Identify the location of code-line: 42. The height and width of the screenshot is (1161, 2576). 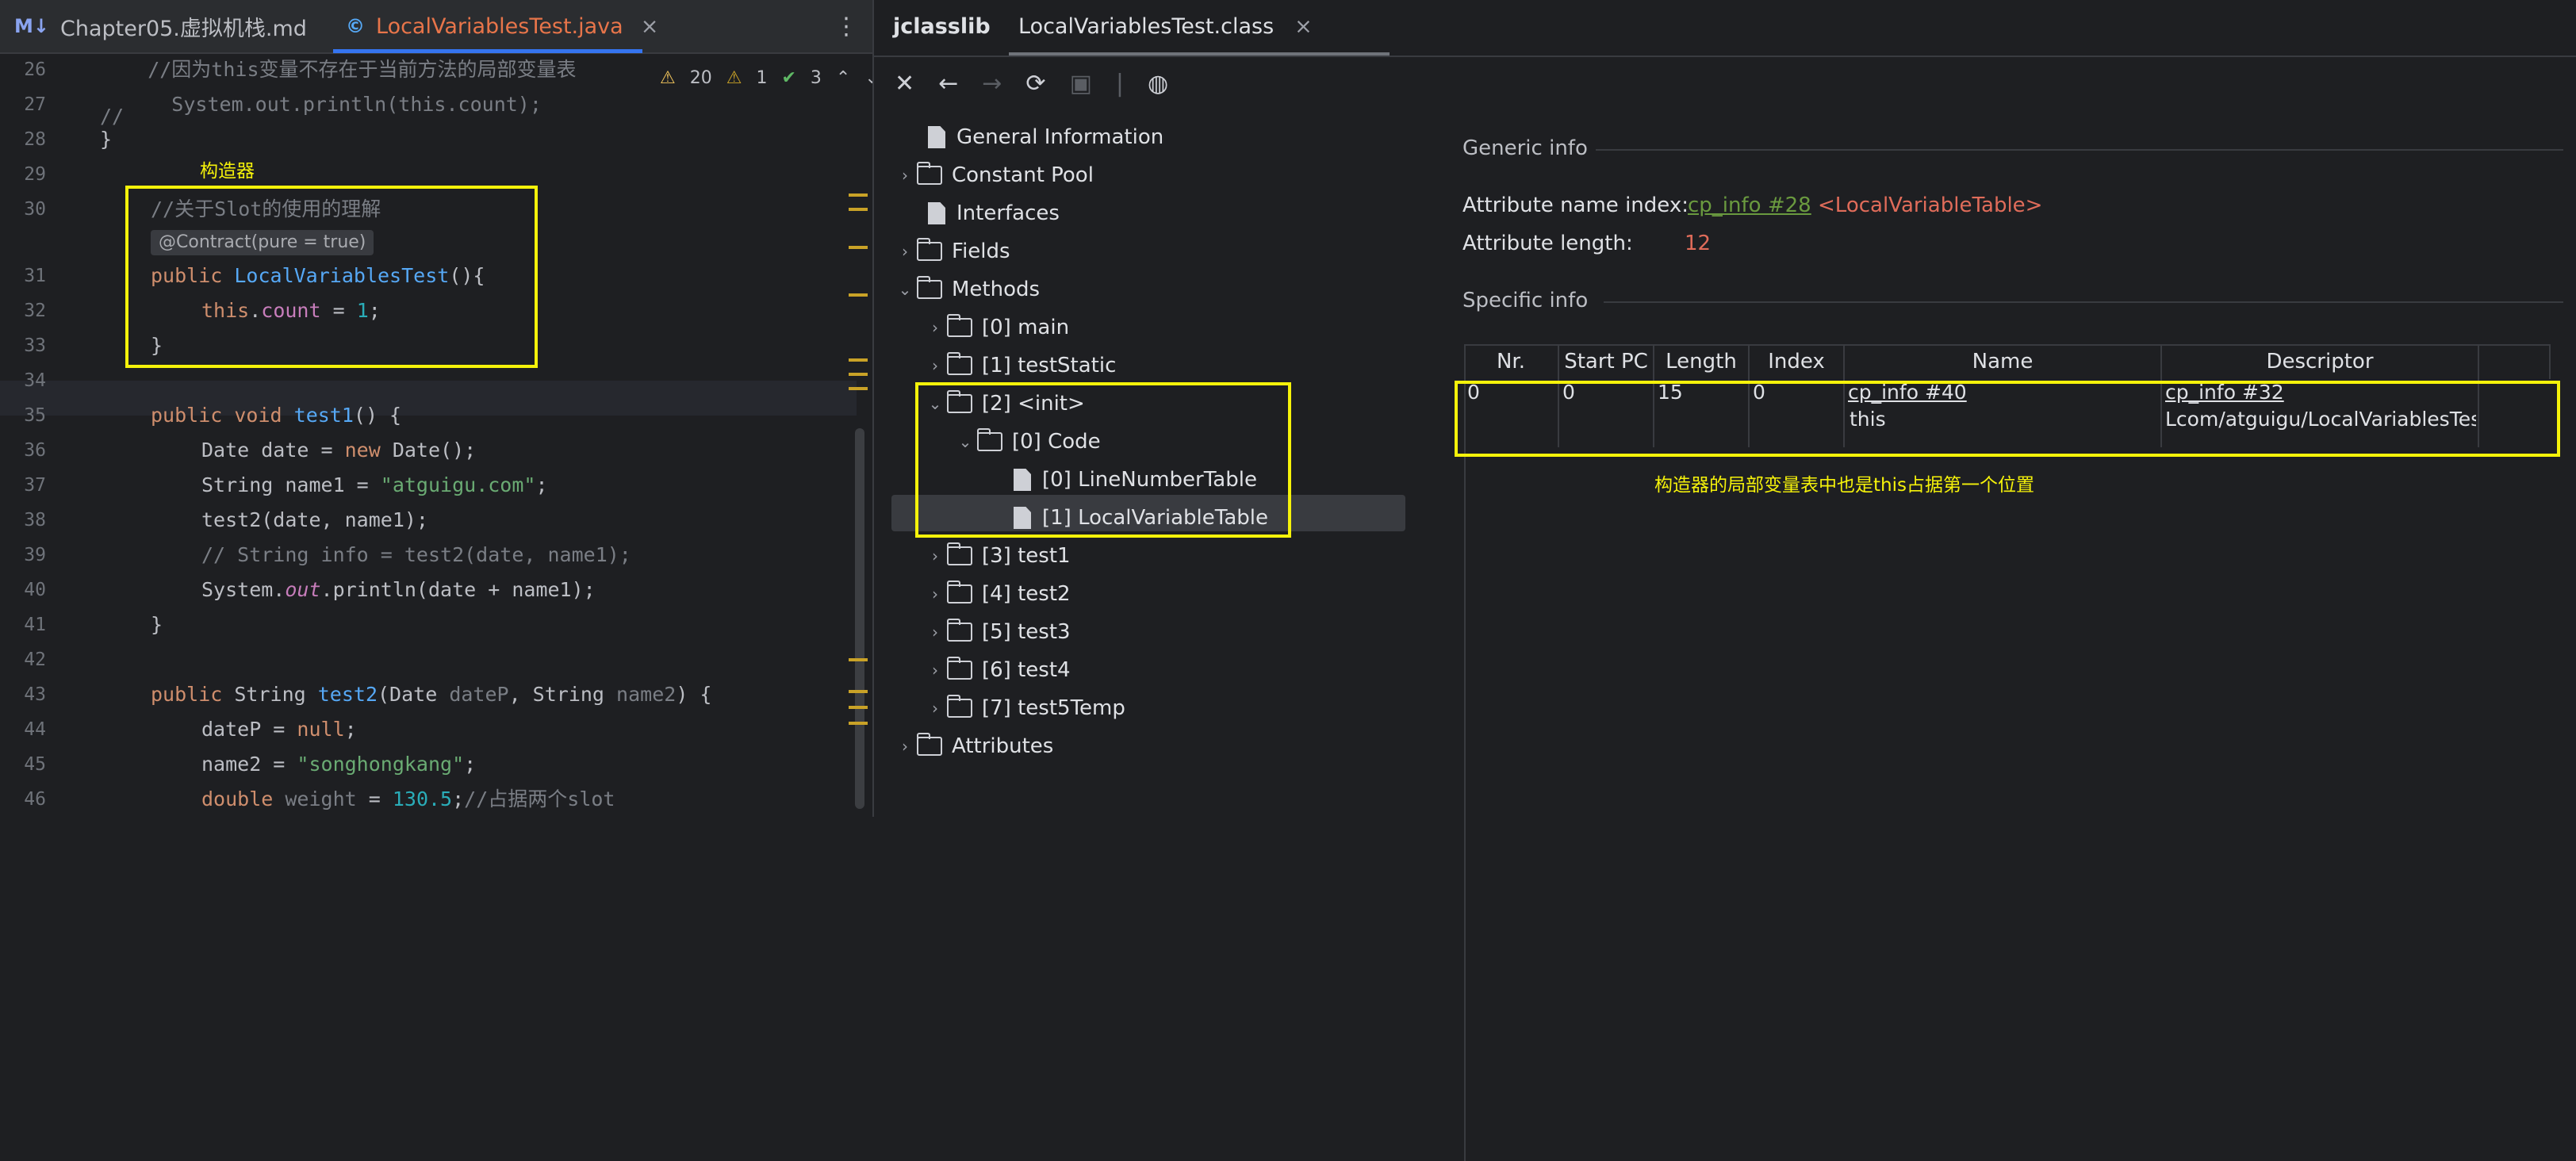
(429, 659).